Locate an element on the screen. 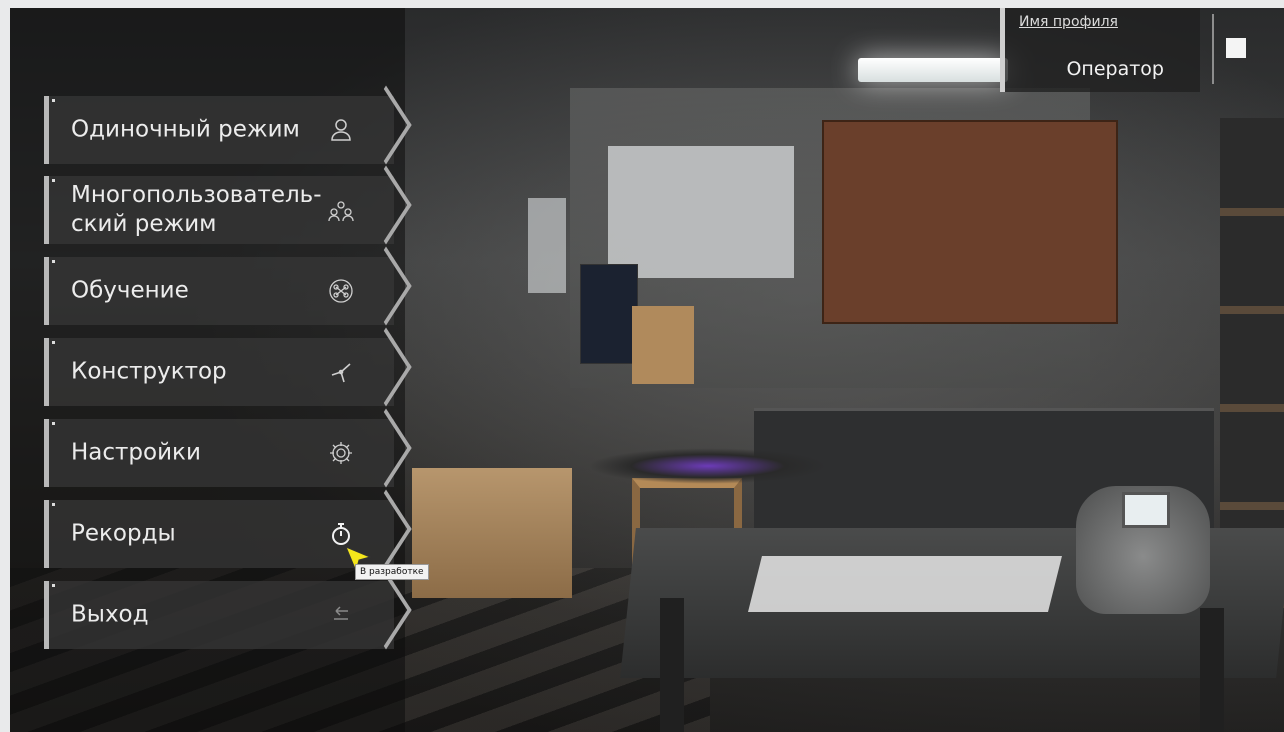 This screenshot has width=1284, height=732. window-square-button is located at coordinates (1236, 48).